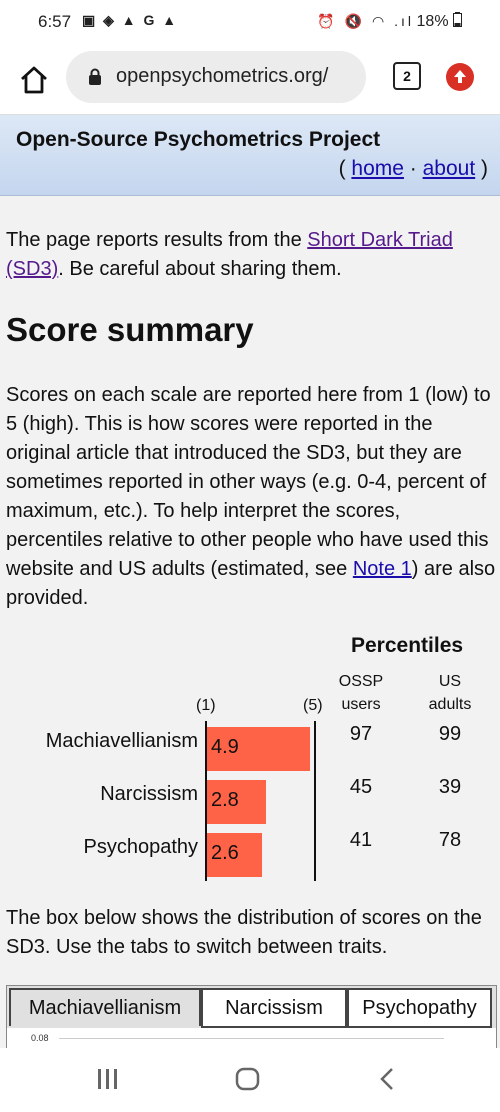 The image size is (500, 1112). Describe the element at coordinates (108, 1079) in the screenshot. I see `recents-icon` at that location.